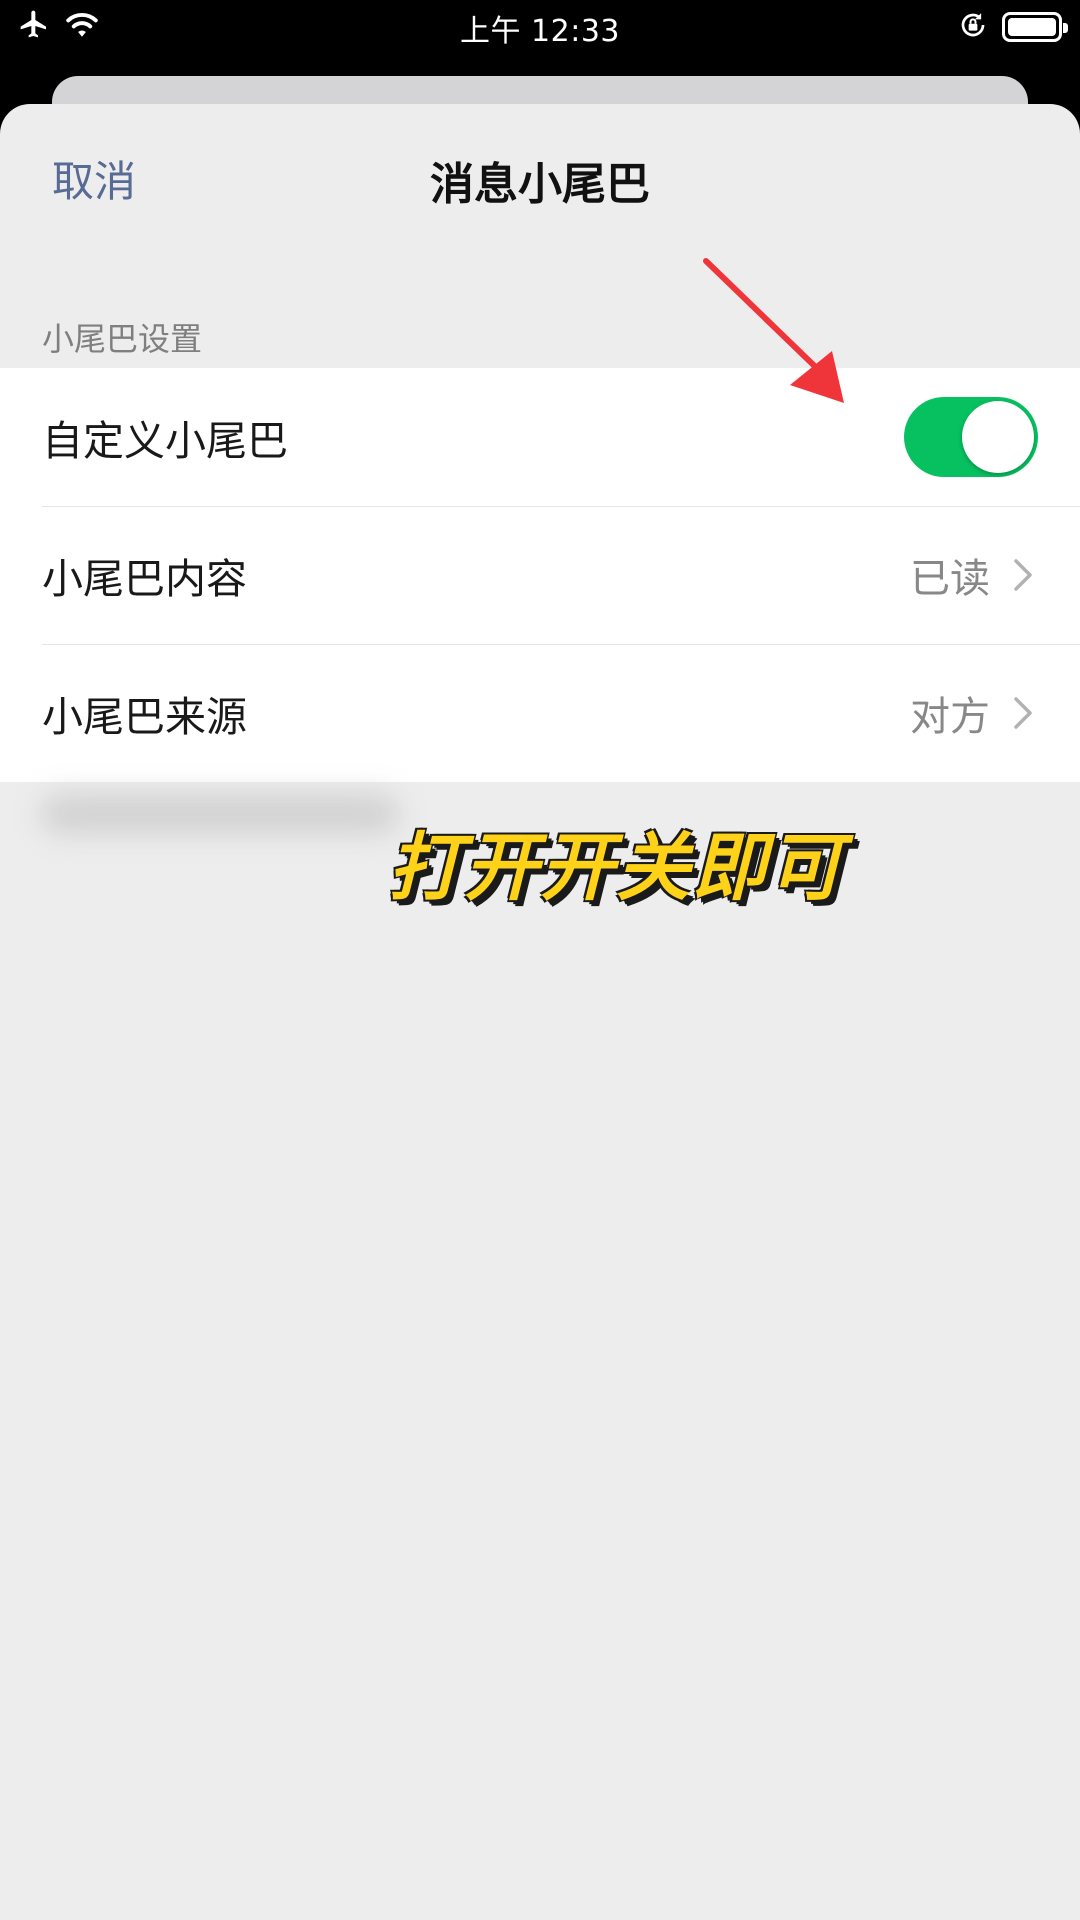 The image size is (1080, 1920). Describe the element at coordinates (220, 814) in the screenshot. I see `blurred-content` at that location.